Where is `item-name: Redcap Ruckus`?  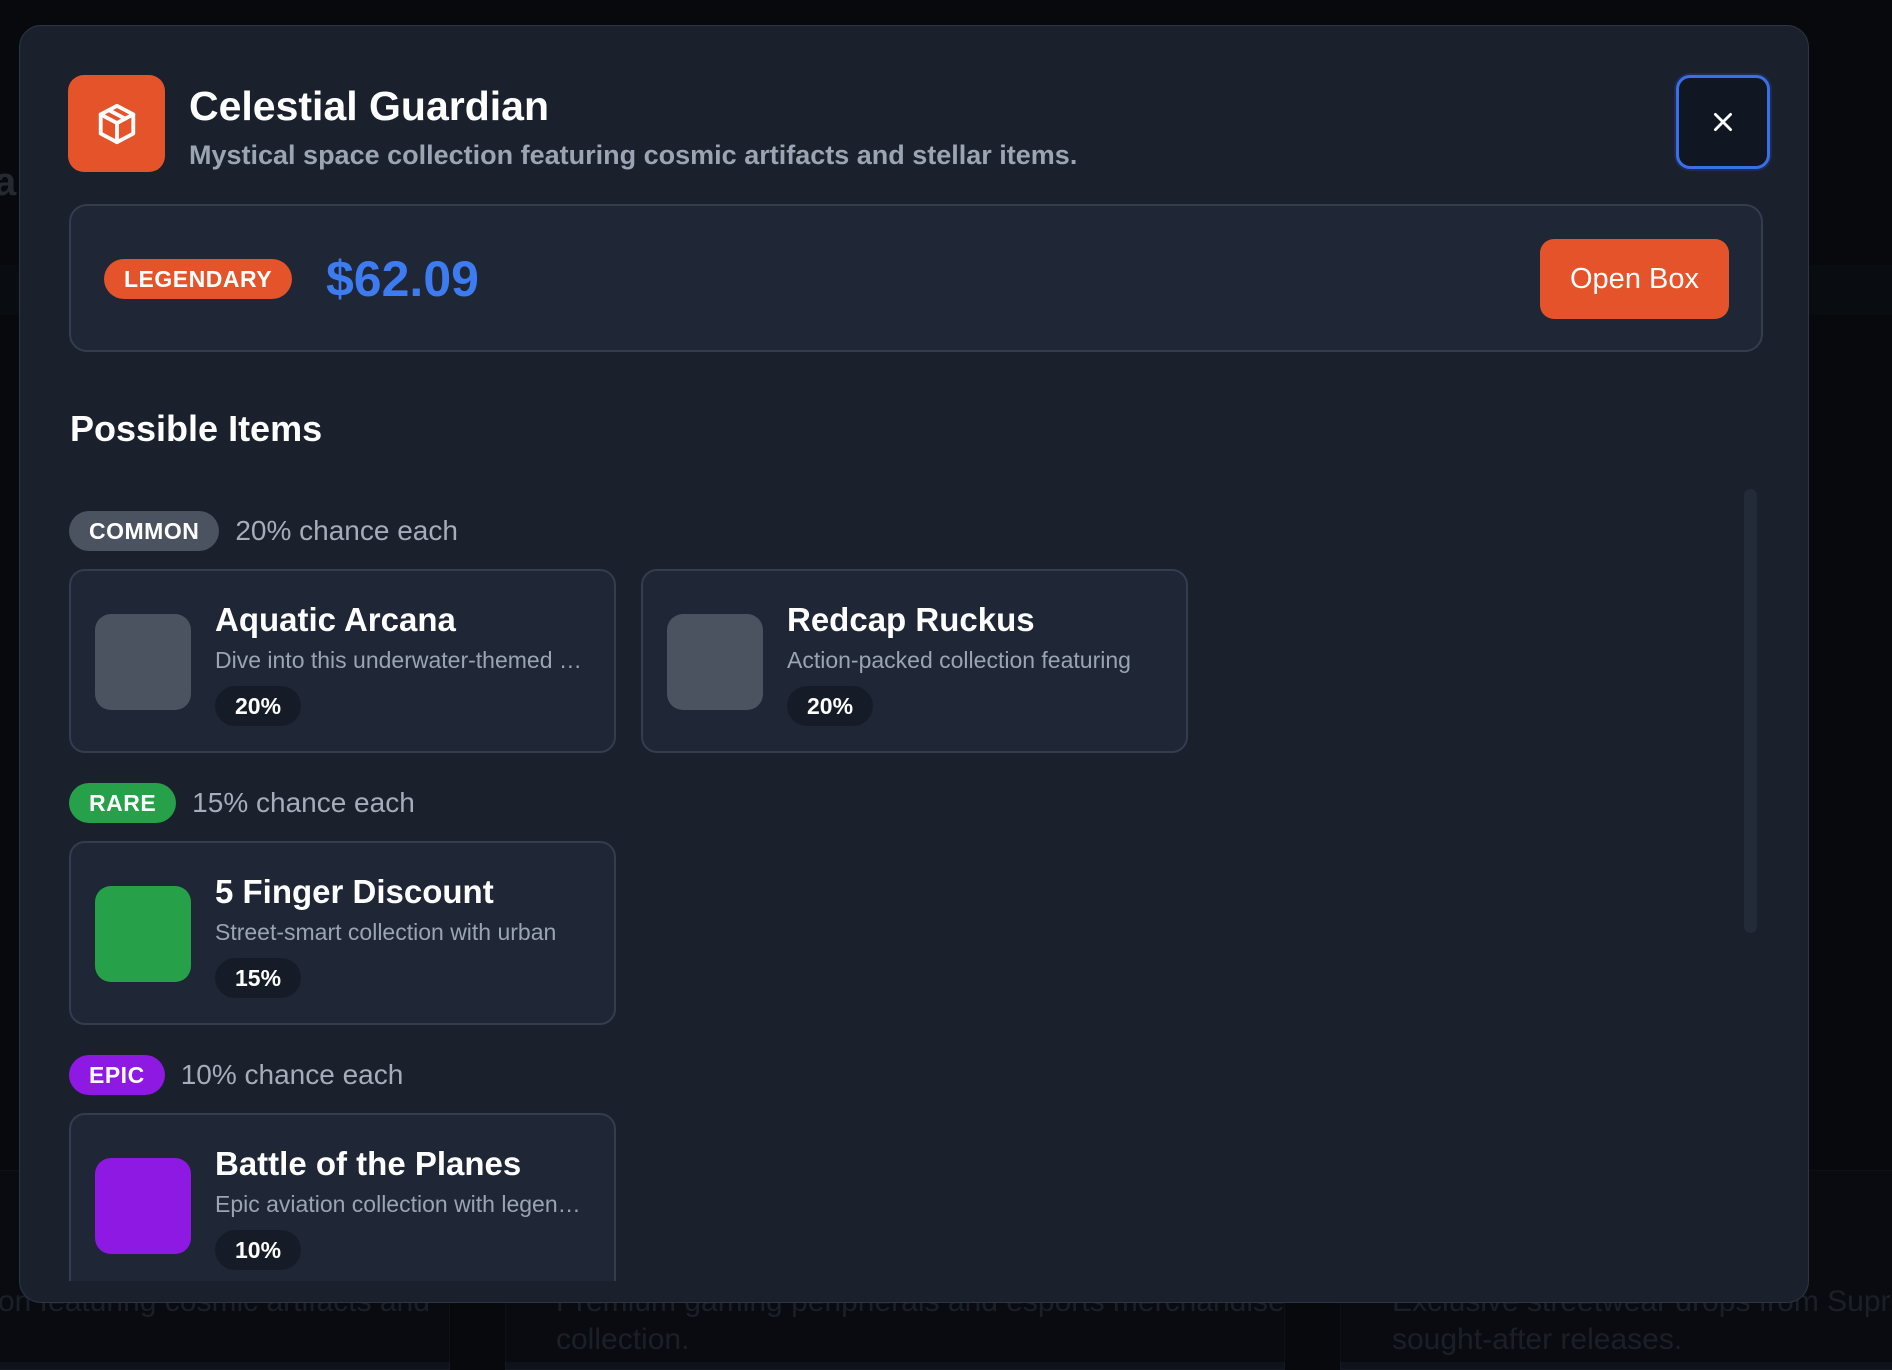 item-name: Redcap Ruckus is located at coordinates (911, 620).